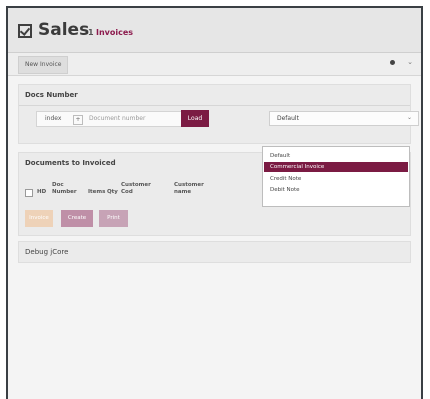 Image resolution: width=430 pixels, height=399 pixels. Describe the element at coordinates (288, 118) in the screenshot. I see `select-value: Default` at that location.